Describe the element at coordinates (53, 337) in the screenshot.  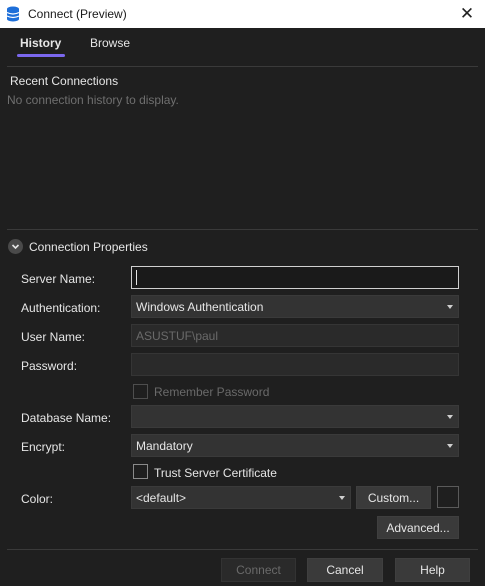
I see `user-name-label: User Name:` at that location.